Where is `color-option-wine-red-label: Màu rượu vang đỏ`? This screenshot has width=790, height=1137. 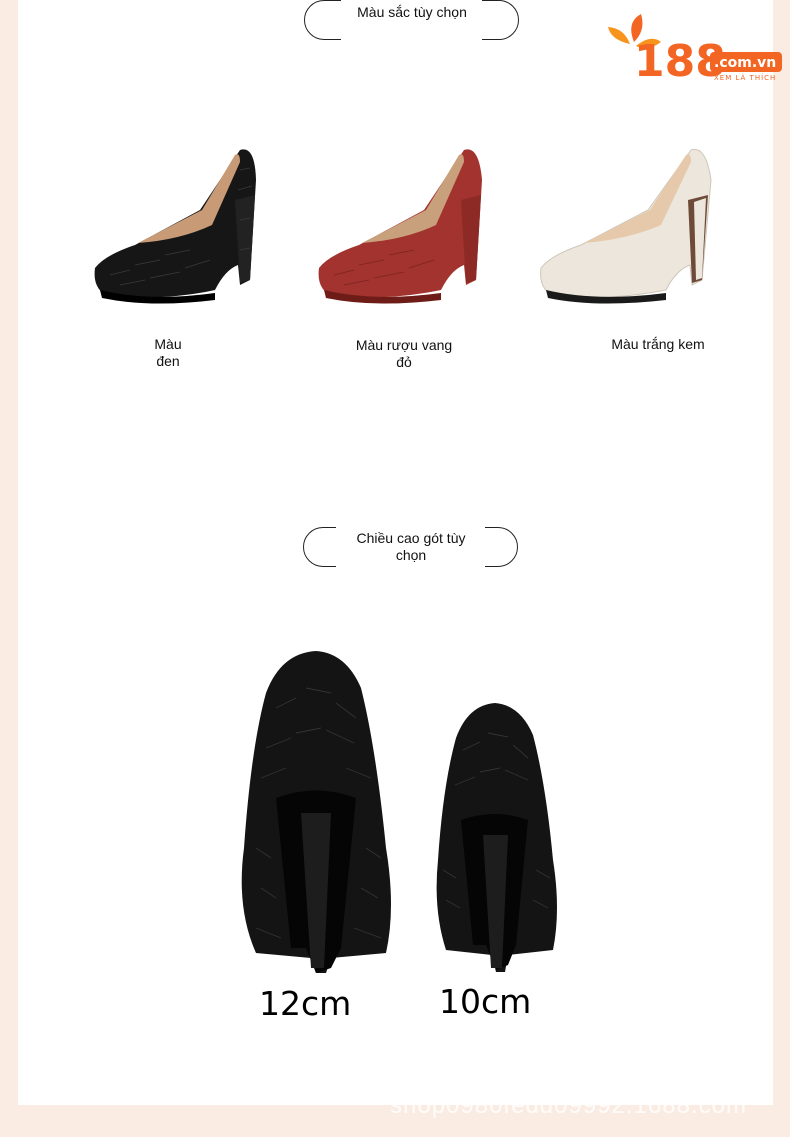
color-option-wine-red-label: Màu rượu vang đỏ is located at coordinates (404, 353).